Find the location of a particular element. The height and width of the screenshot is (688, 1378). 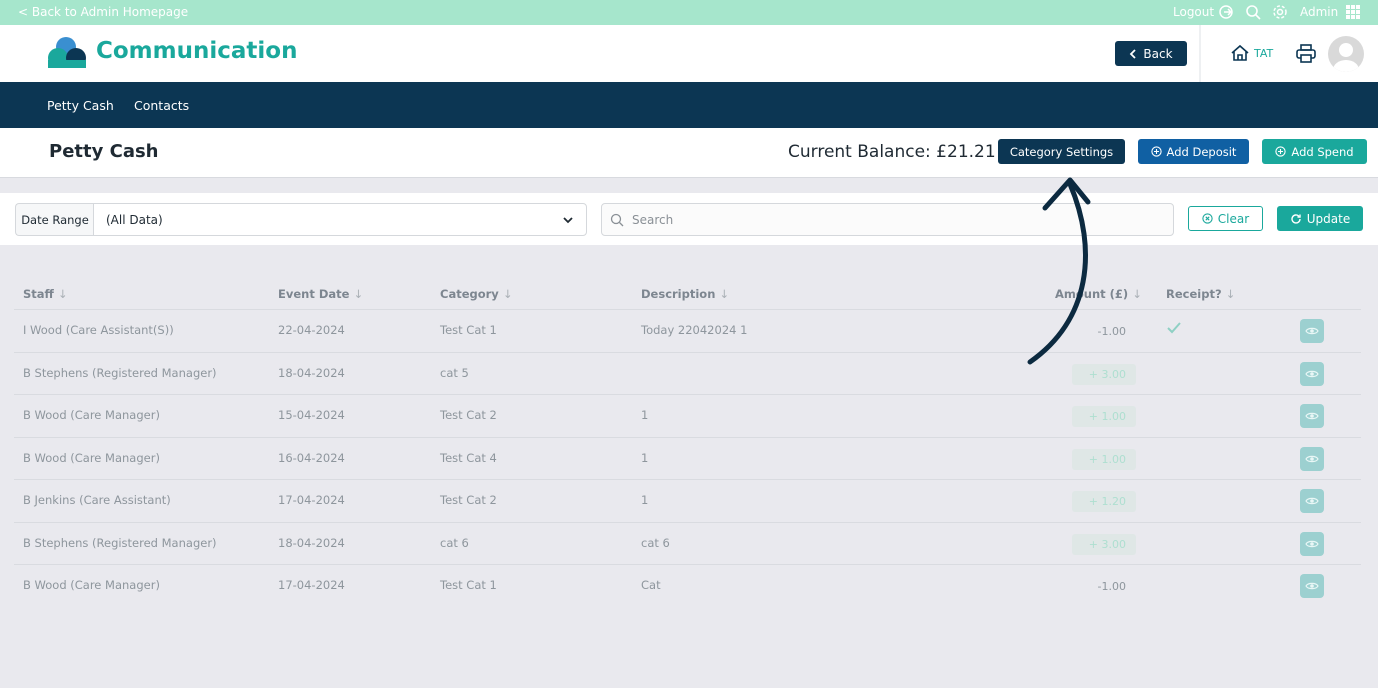

category-settings-button: Category Settings is located at coordinates (1061, 151).